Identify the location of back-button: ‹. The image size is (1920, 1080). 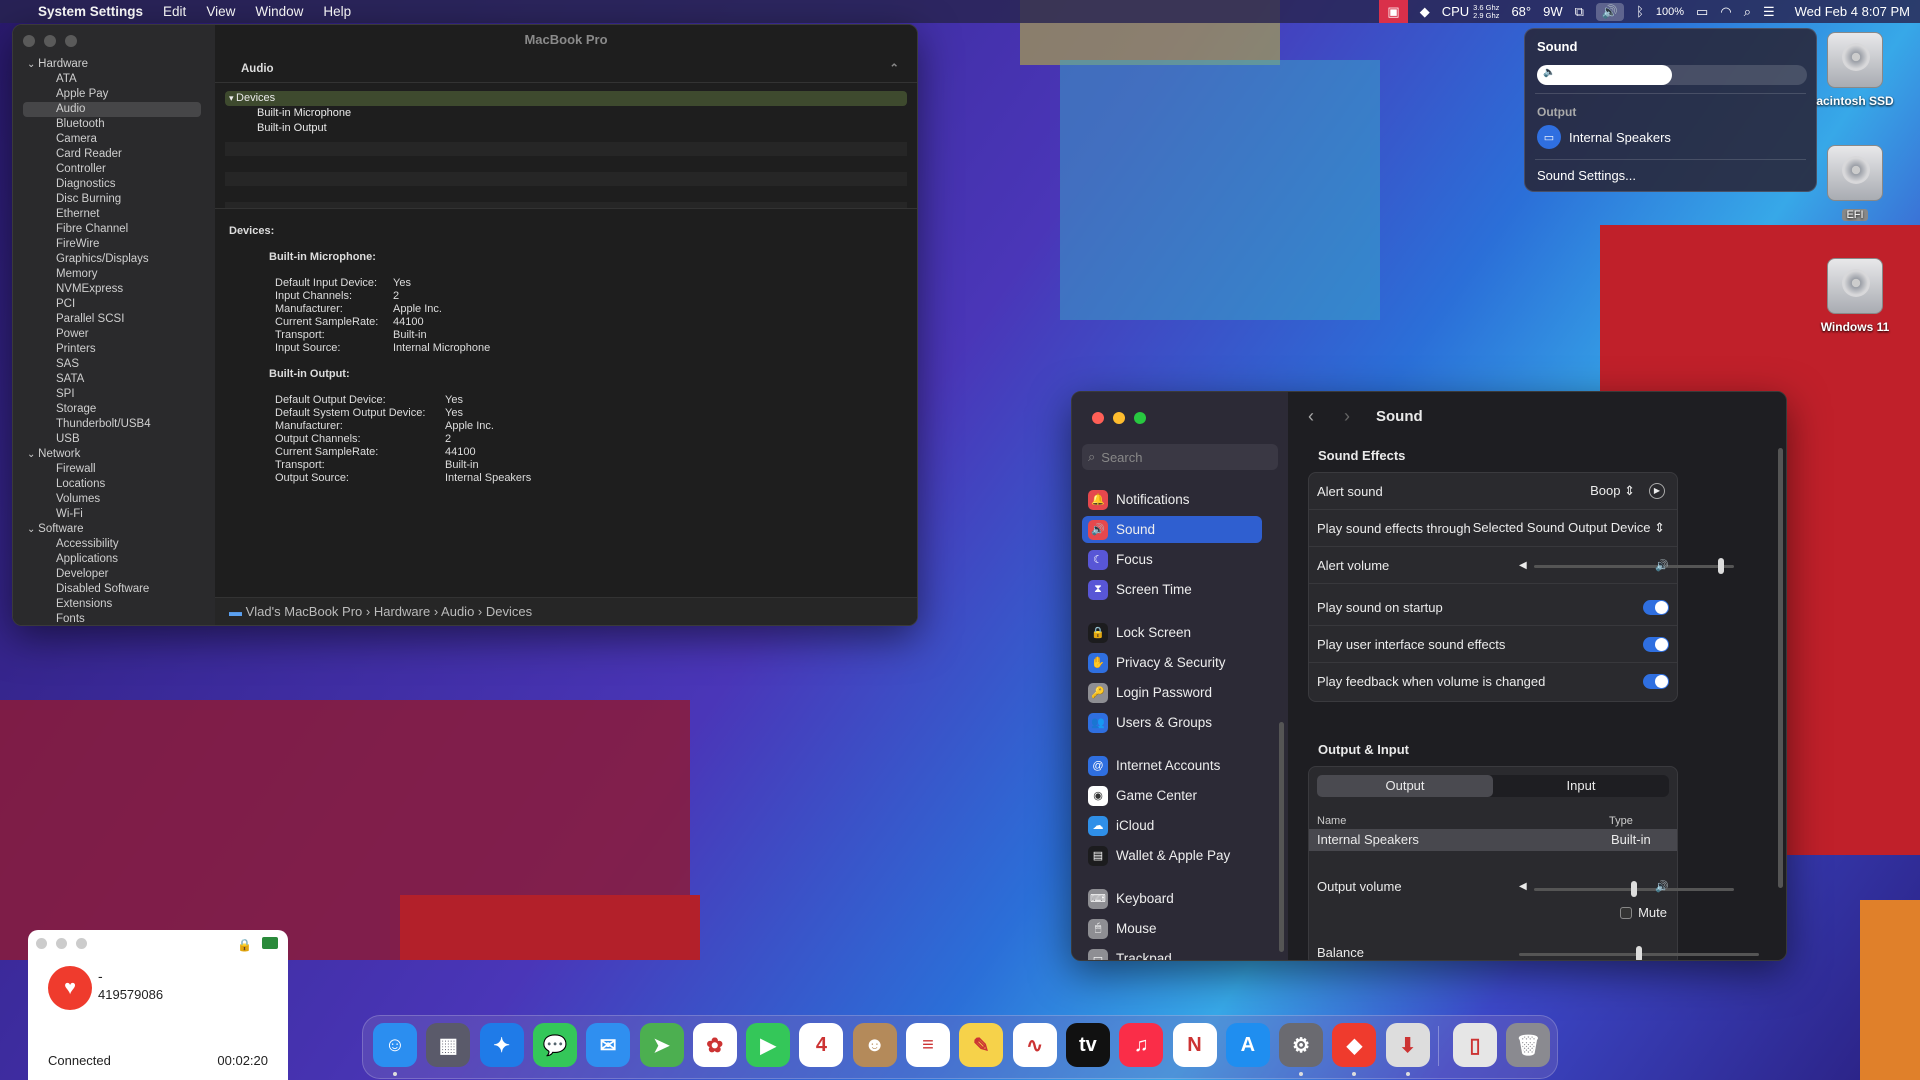
(1311, 416).